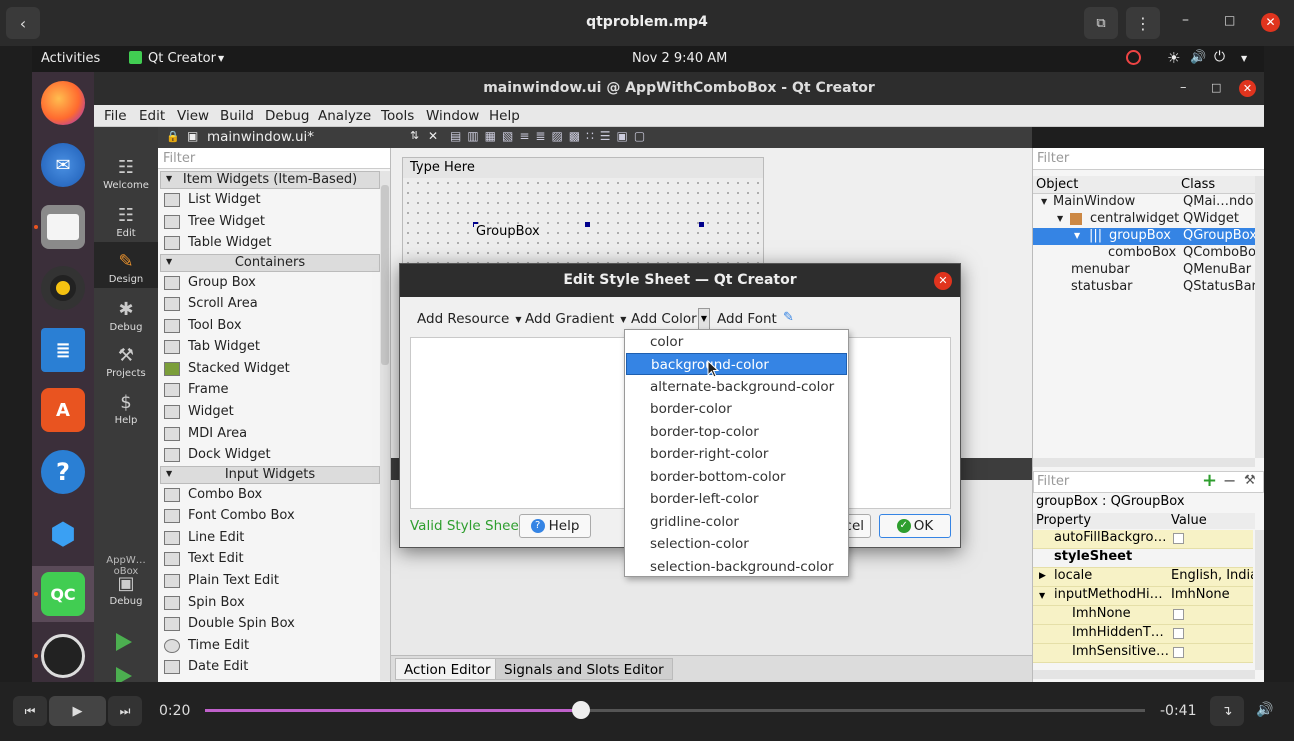 Image resolution: width=1294 pixels, height=741 pixels. What do you see at coordinates (274, 158) in the screenshot?
I see `widget-filter: Filter` at bounding box center [274, 158].